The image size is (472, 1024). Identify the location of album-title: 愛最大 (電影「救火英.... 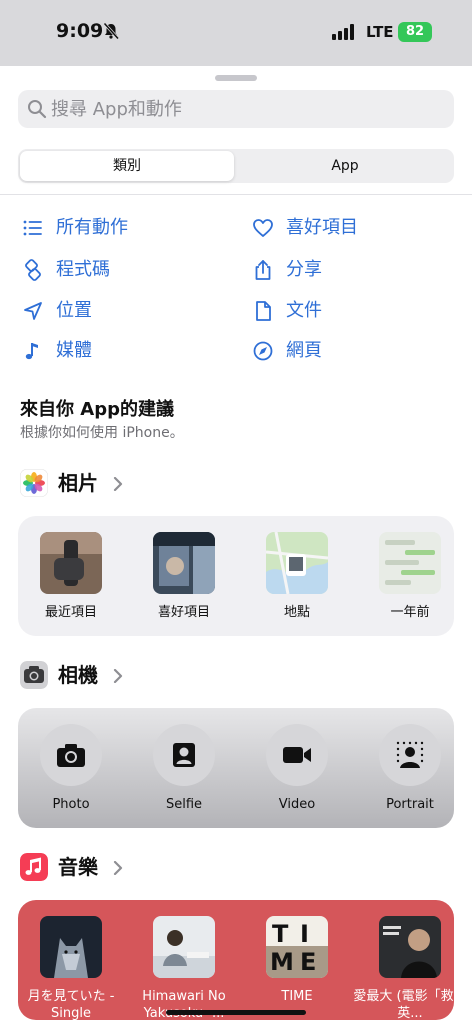
(410, 1005).